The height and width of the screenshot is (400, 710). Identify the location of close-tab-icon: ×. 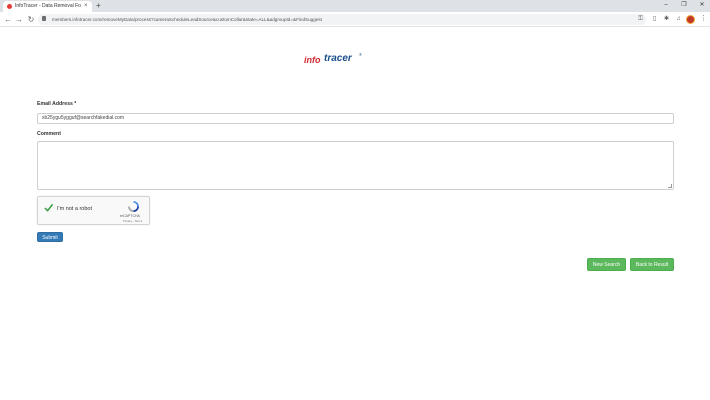
(86, 6).